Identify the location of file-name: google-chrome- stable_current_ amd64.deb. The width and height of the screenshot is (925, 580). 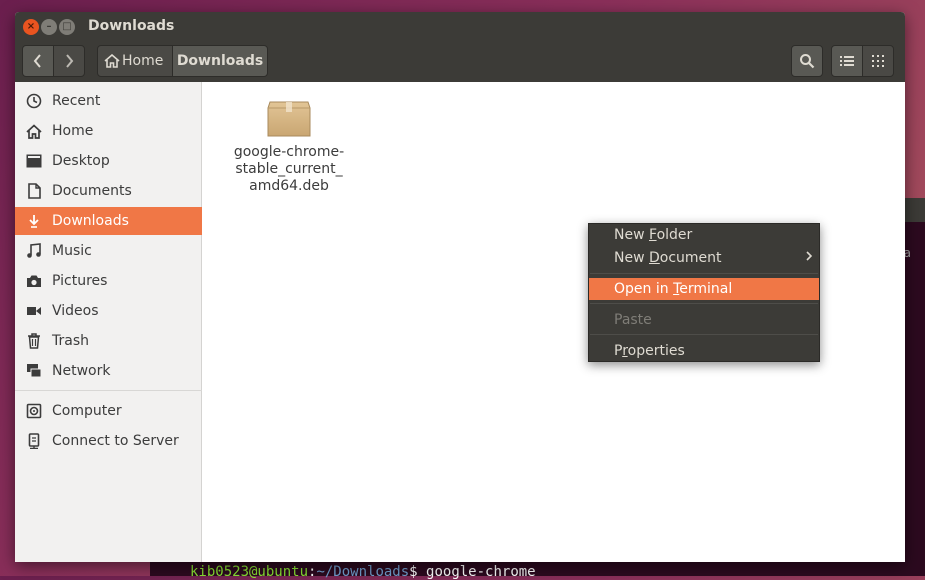
(289, 169).